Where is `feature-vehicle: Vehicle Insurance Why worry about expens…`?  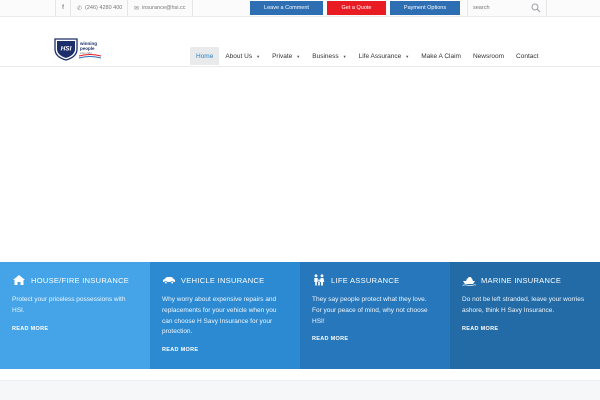
feature-vehicle: Vehicle Insurance Why worry about expens… is located at coordinates (225, 315).